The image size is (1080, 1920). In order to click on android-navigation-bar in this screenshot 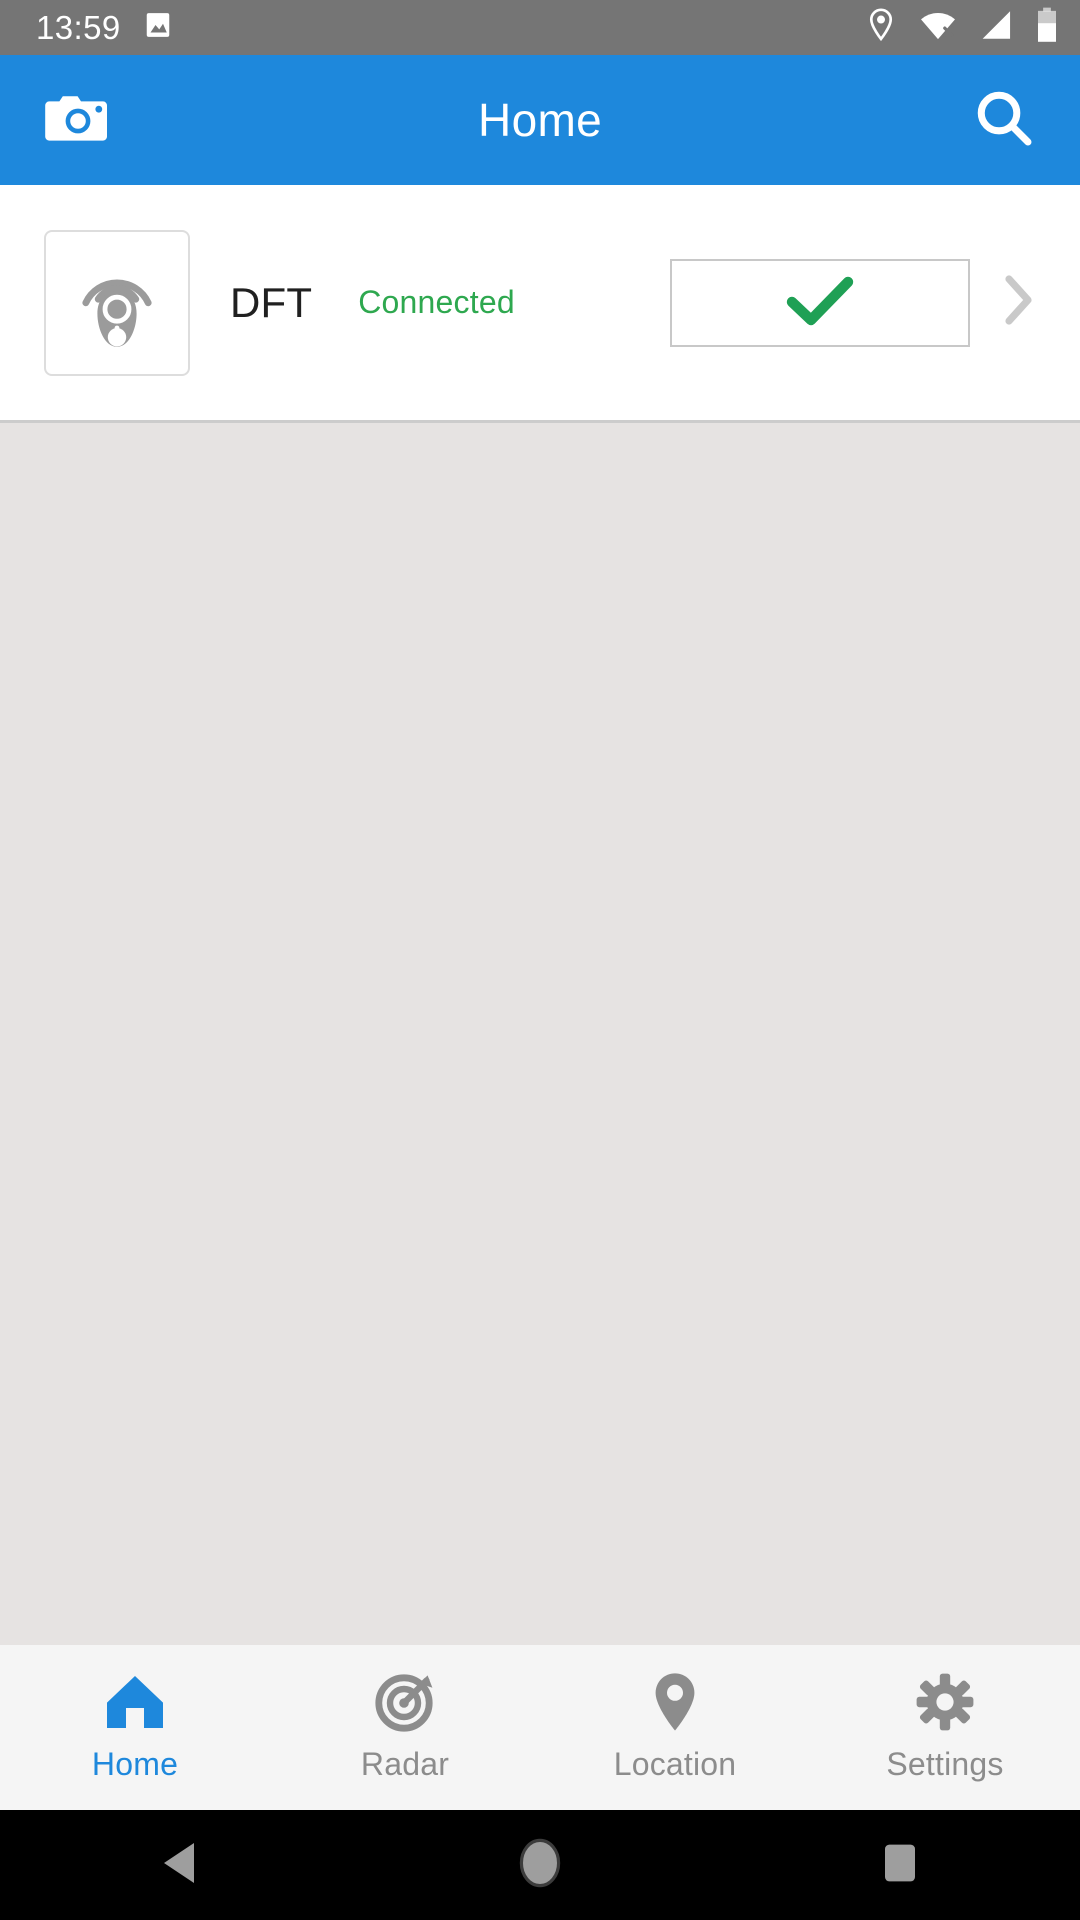, I will do `click(540, 1865)`.